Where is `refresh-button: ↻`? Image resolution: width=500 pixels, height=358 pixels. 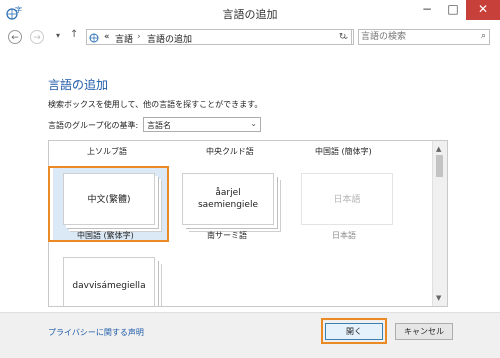 refresh-button: ↻ is located at coordinates (343, 37).